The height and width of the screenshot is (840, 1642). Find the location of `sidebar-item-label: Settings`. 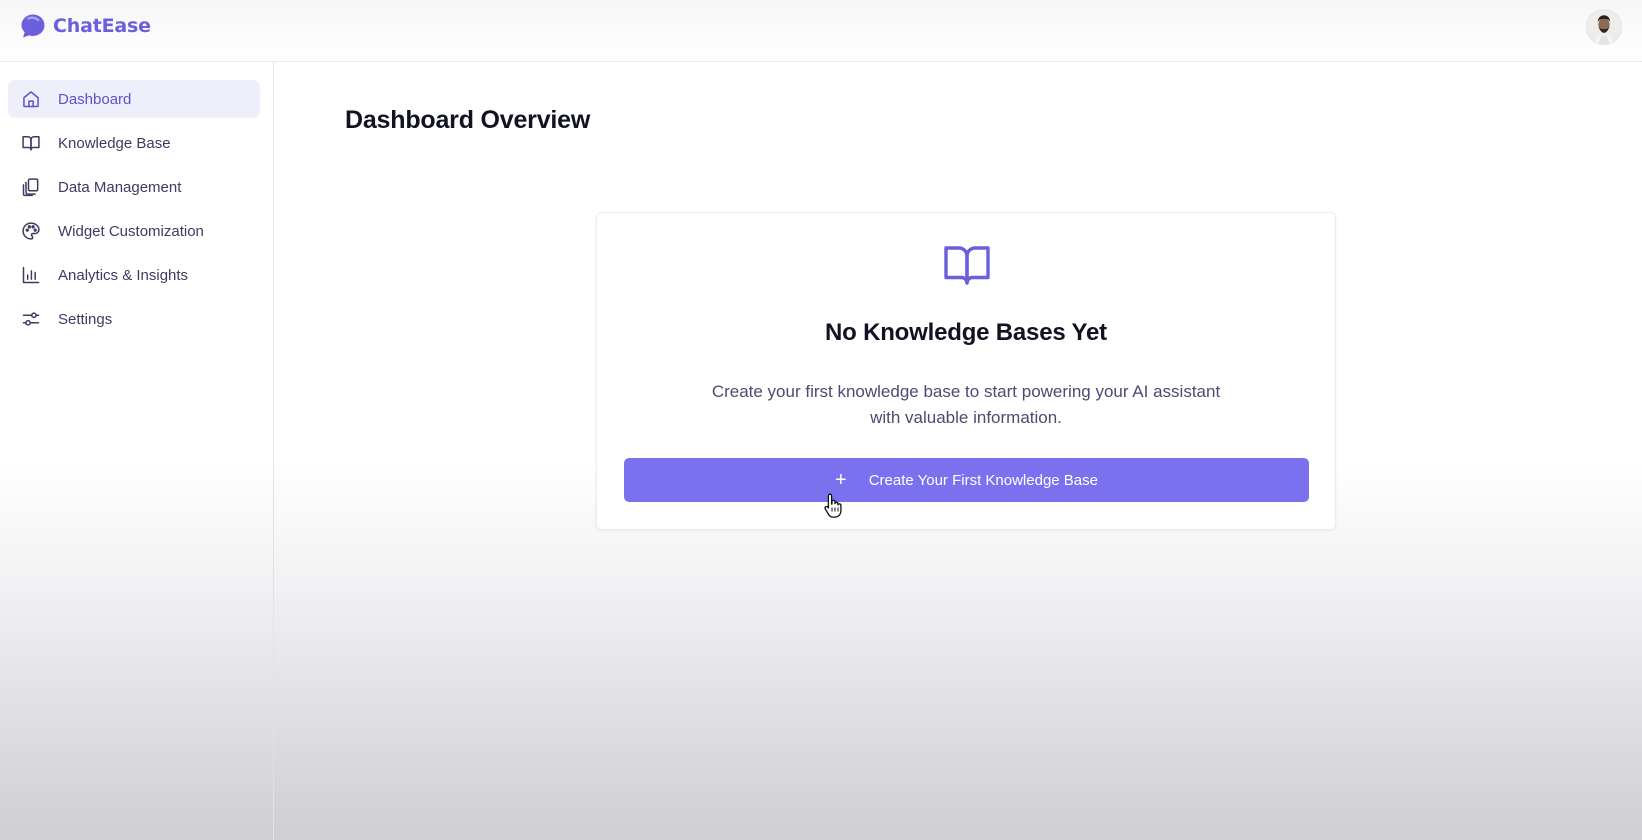

sidebar-item-label: Settings is located at coordinates (85, 319).